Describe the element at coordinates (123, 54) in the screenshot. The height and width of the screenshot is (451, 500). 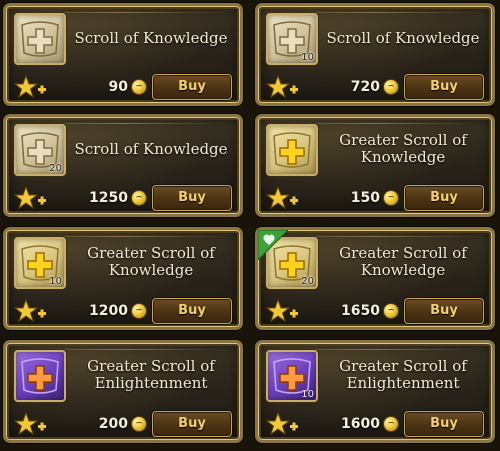
I see `shop-item-card: Scroll of Knowledge 90 Buy` at that location.